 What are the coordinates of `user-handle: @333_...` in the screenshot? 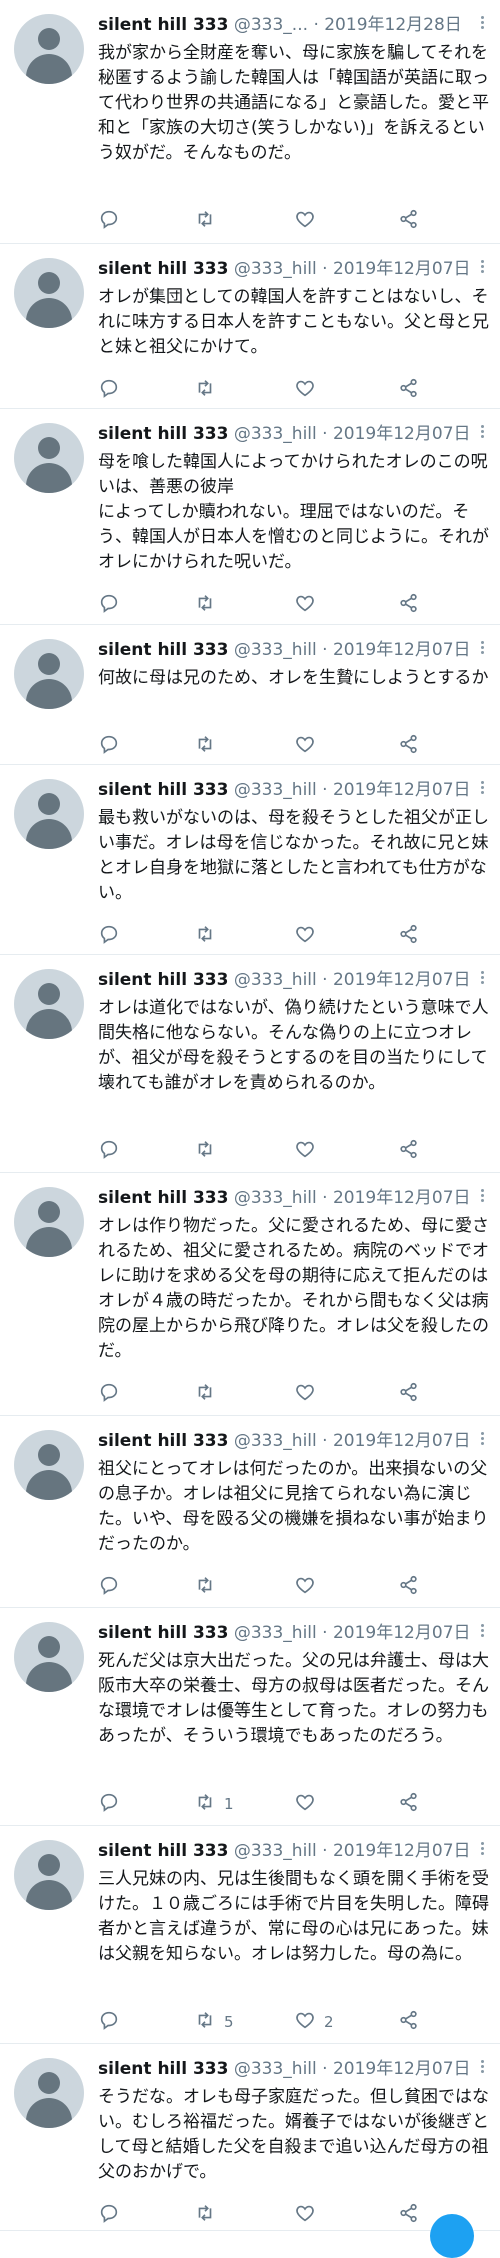 It's located at (271, 25).